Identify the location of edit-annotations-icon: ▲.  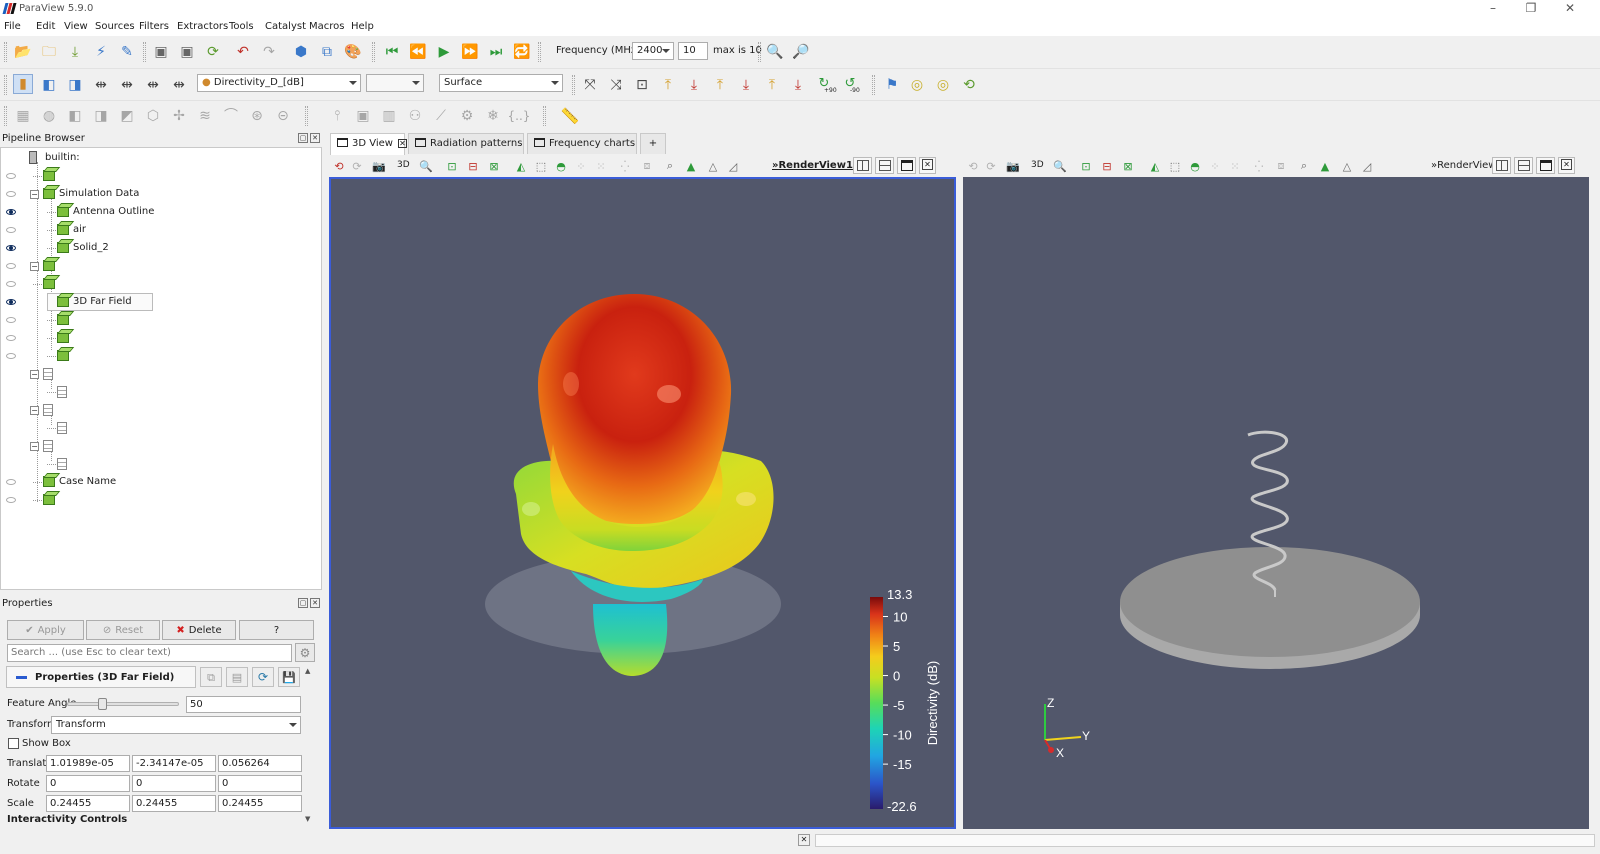
(1325, 166).